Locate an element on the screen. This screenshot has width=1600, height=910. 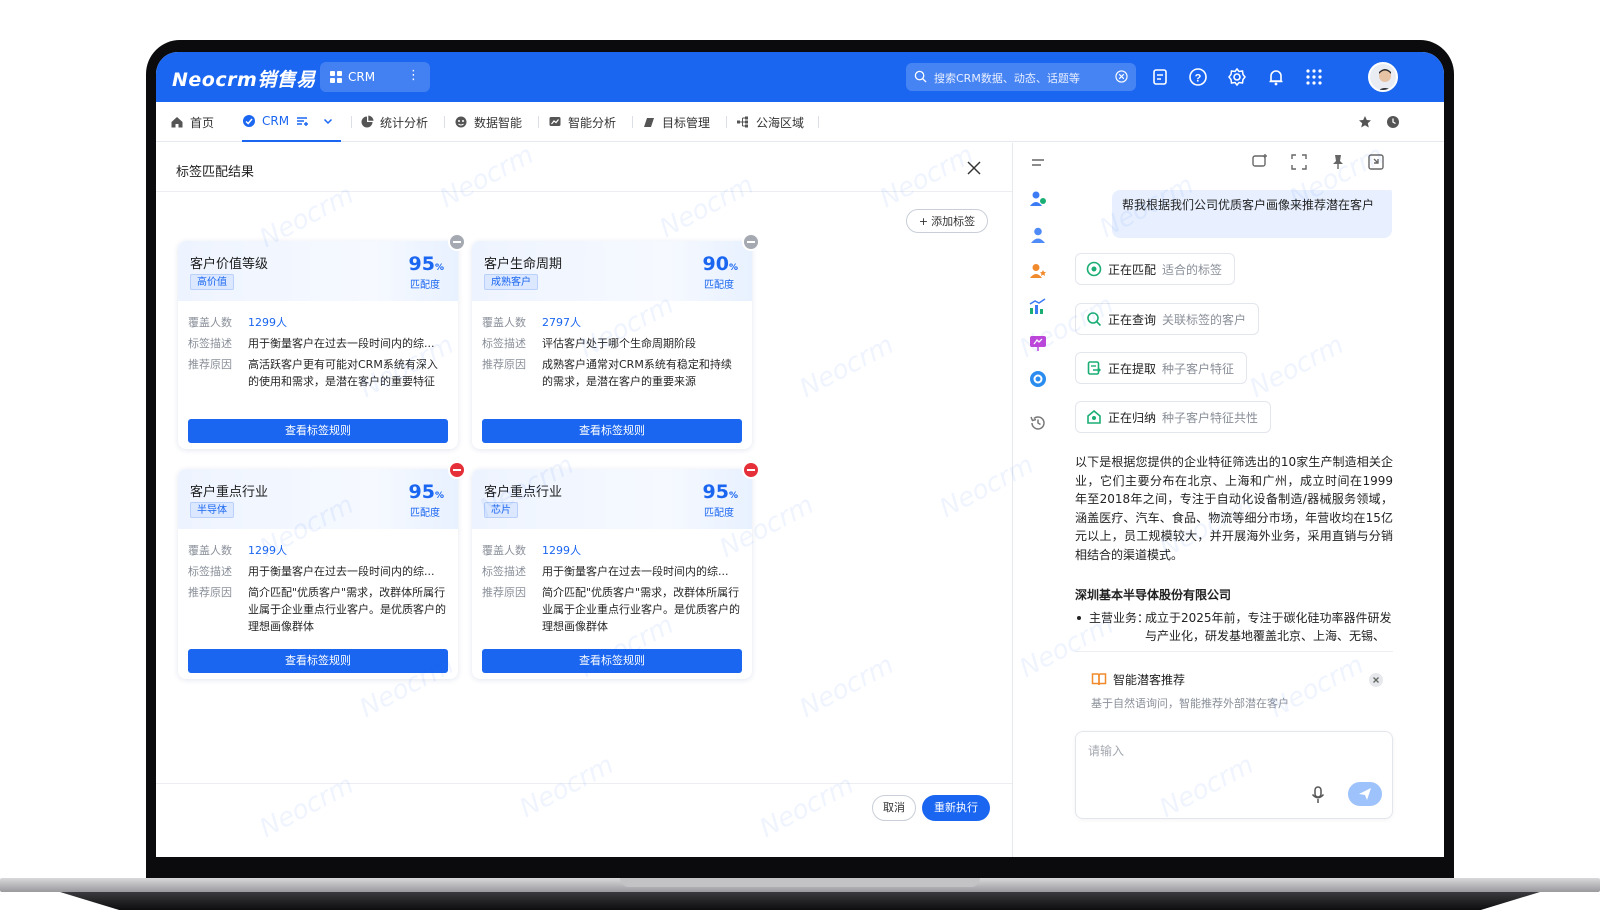
tab-goal-management: 目标管理 is located at coordinates (676, 122).